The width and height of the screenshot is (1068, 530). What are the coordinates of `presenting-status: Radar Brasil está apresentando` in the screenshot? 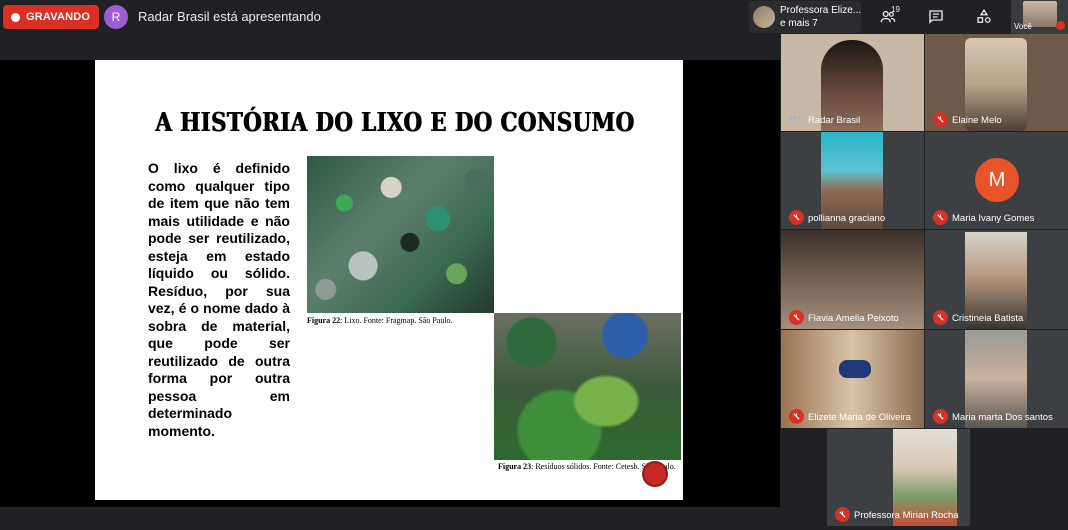 It's located at (229, 16).